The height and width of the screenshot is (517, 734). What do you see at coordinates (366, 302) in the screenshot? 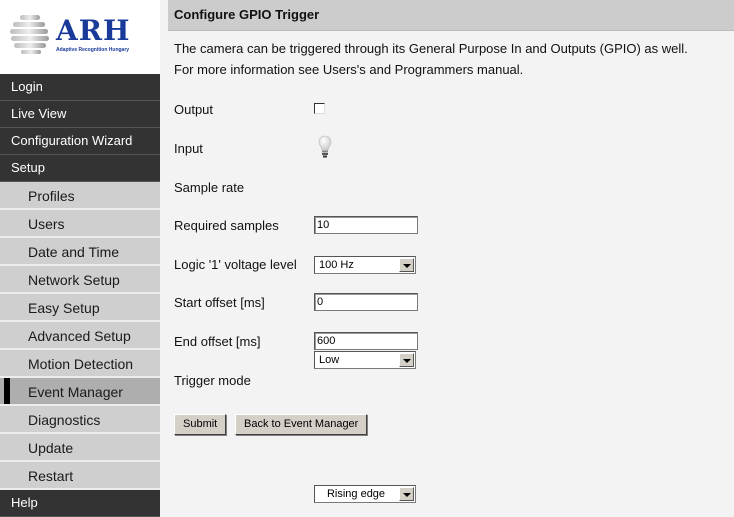
I see `start-offset-input` at bounding box center [366, 302].